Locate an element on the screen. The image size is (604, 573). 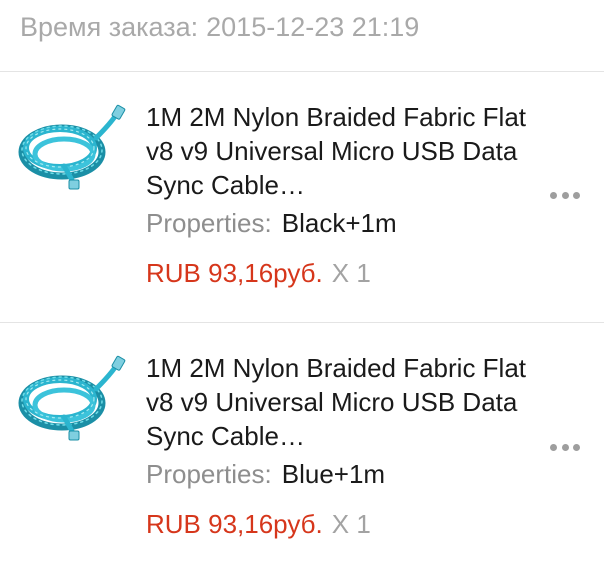
properties-value: Blue+1m is located at coordinates (333, 474).